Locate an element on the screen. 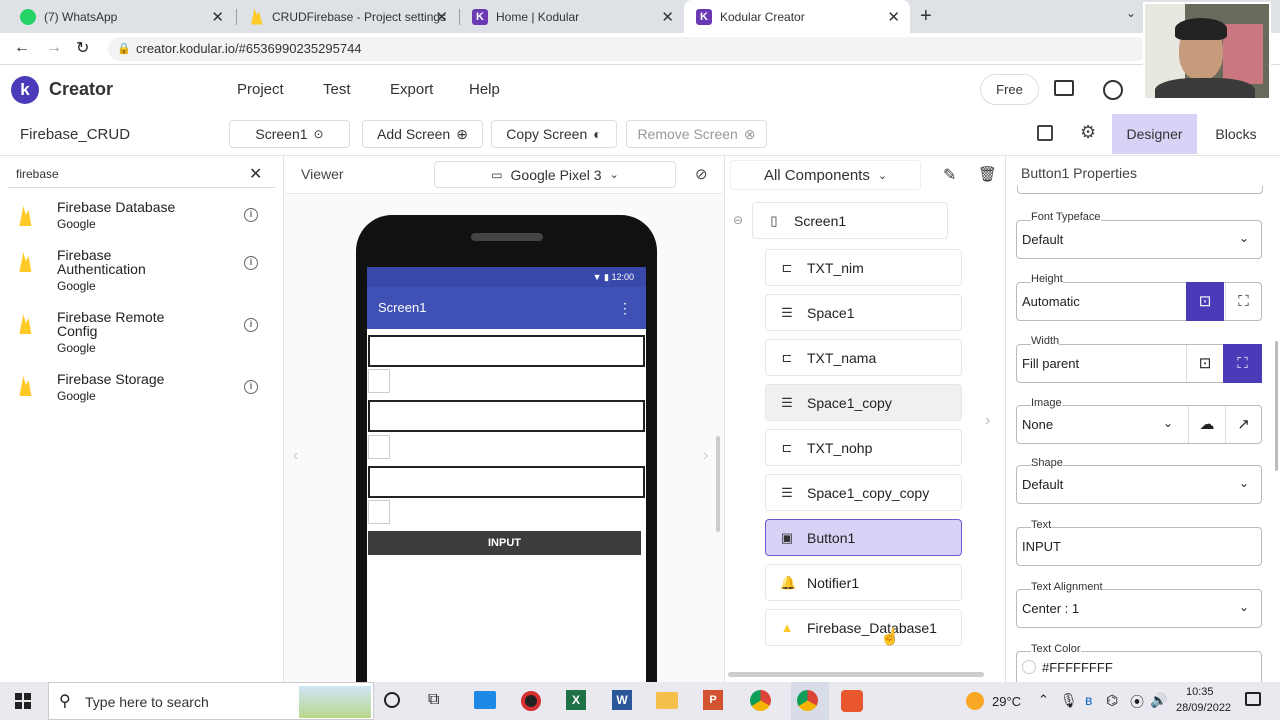  gallery-icon is located at coordinates (1045, 133).